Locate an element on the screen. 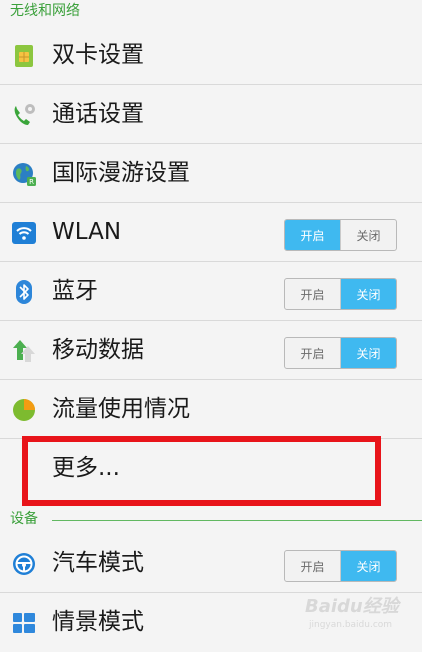 The width and height of the screenshot is (422, 652). sim-card-icon is located at coordinates (24, 56).